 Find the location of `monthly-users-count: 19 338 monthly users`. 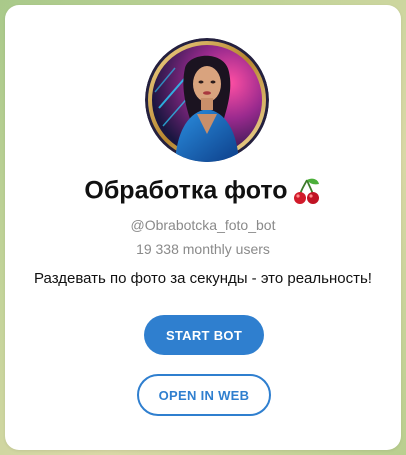

monthly-users-count: 19 338 monthly users is located at coordinates (203, 249).